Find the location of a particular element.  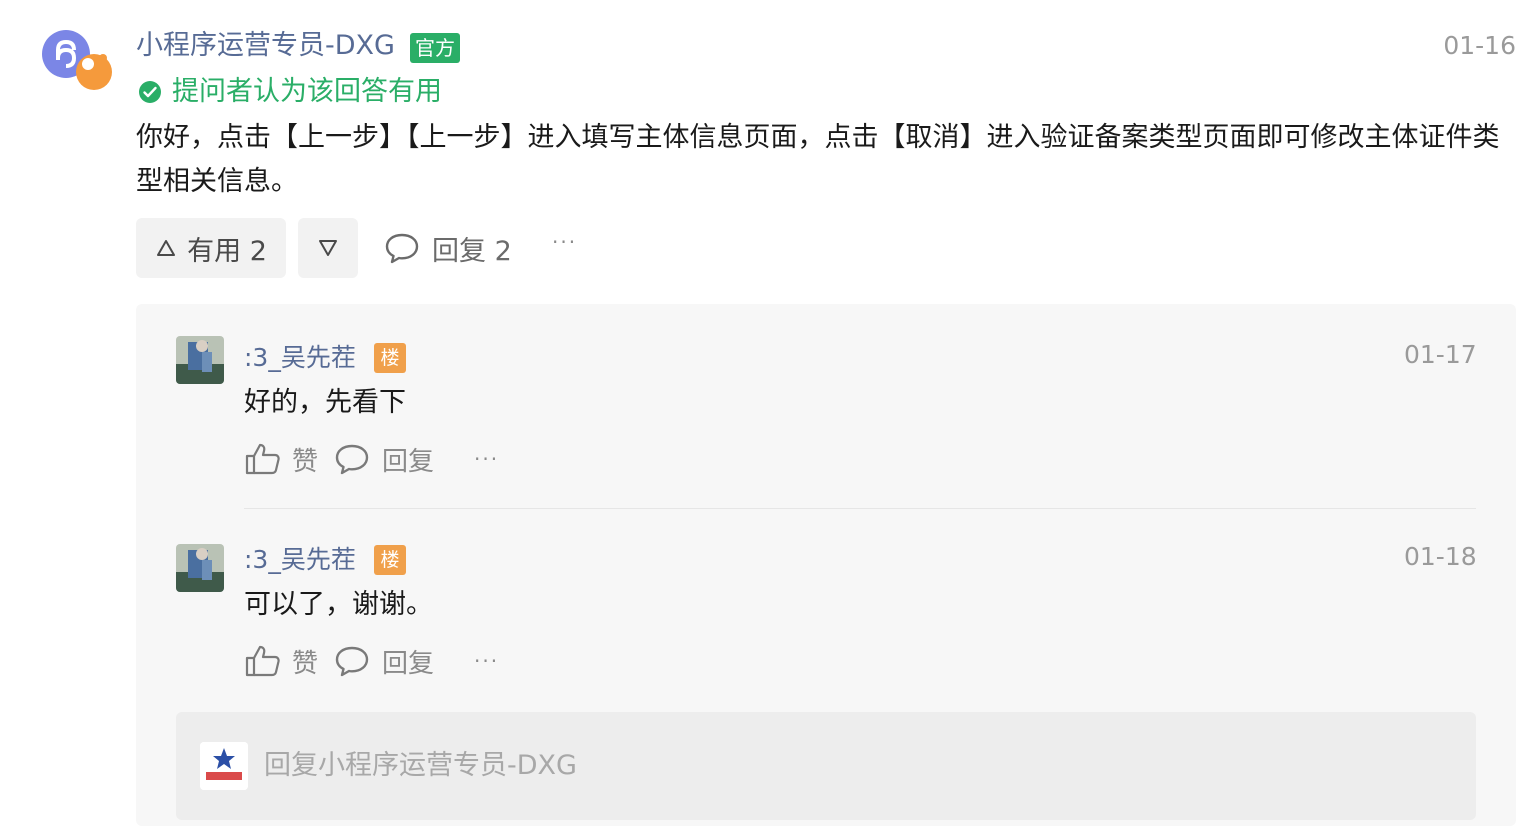

reply-input-placeholder: 回复小程序运营专员-DXG is located at coordinates (420, 766).